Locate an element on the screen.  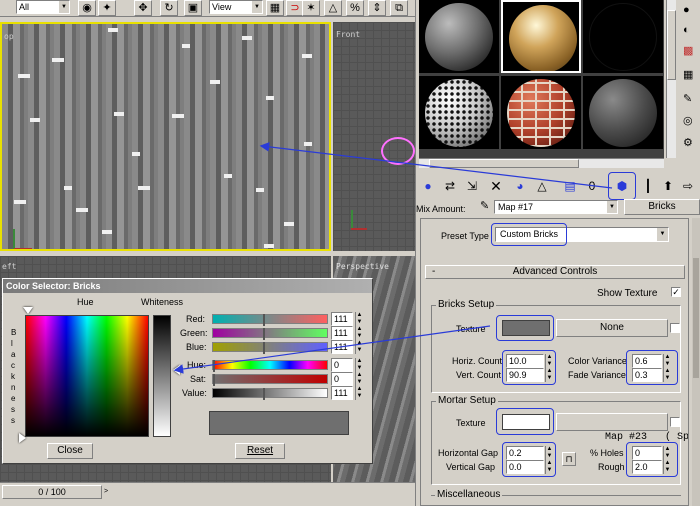
viewport-label-front: Front is located at coordinates (348, 34).